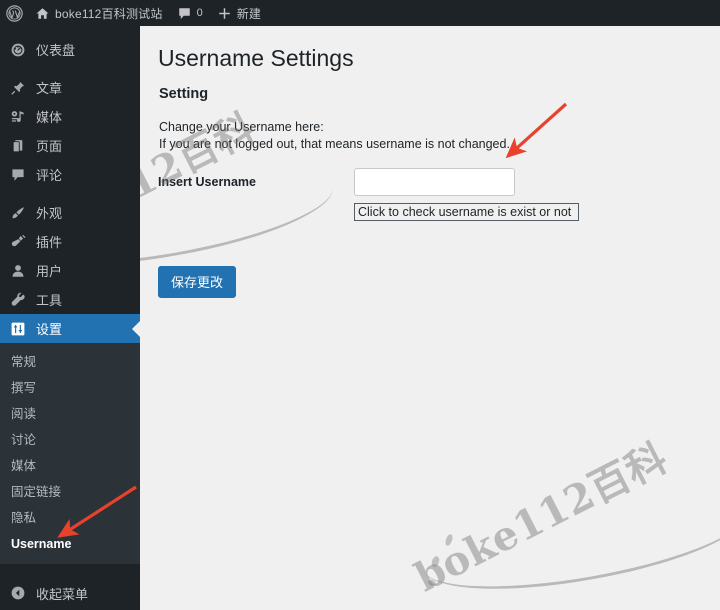  I want to click on username-input, so click(434, 182).